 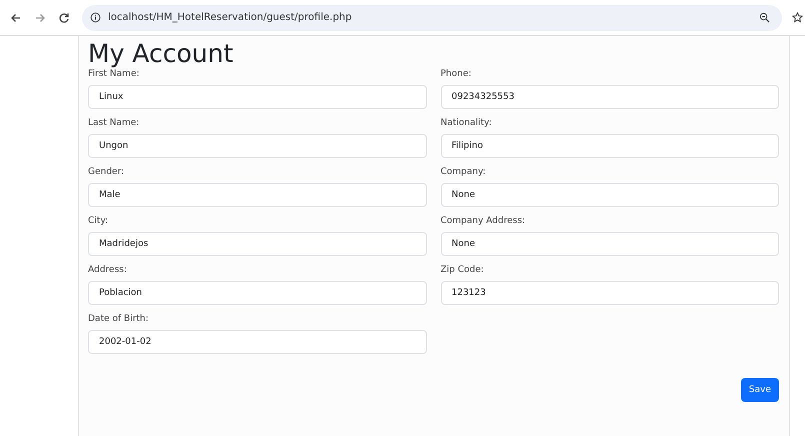 I want to click on address-bar: localhost/HM_HotelReservation/guest/profile.php, so click(x=432, y=17).